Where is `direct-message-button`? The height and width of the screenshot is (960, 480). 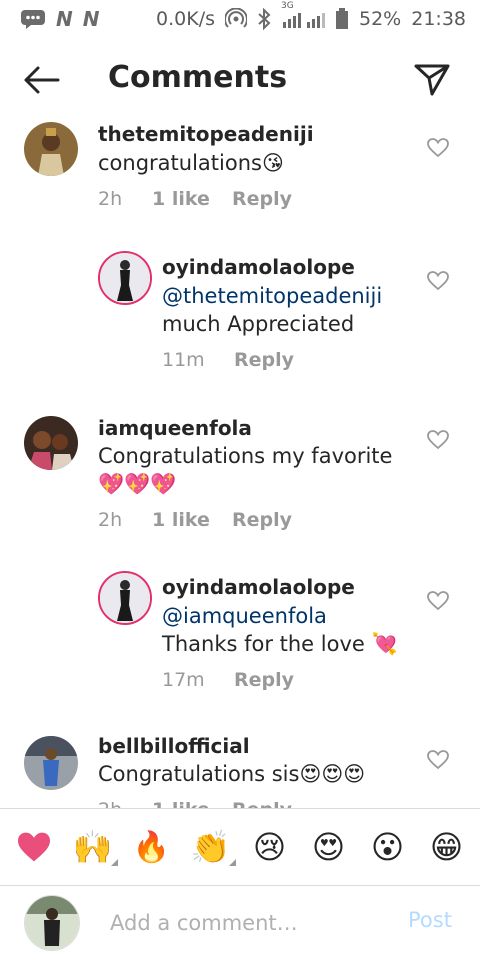
direct-message-button is located at coordinates (432, 80).